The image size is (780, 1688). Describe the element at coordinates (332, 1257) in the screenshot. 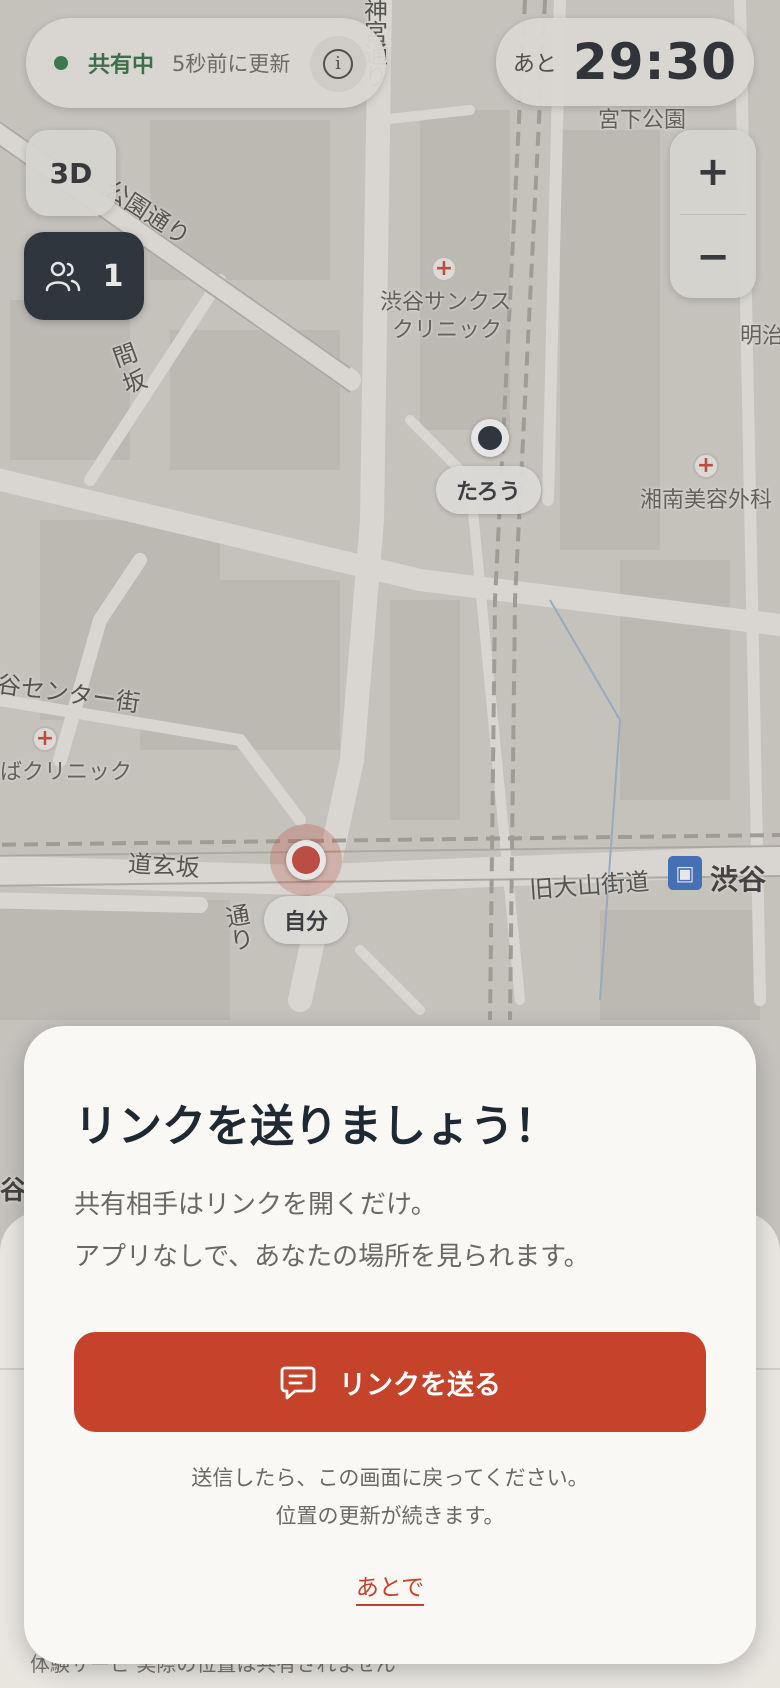

I see `sheet-description-line2: アプリなしで、あなたの場所を見られます。` at that location.